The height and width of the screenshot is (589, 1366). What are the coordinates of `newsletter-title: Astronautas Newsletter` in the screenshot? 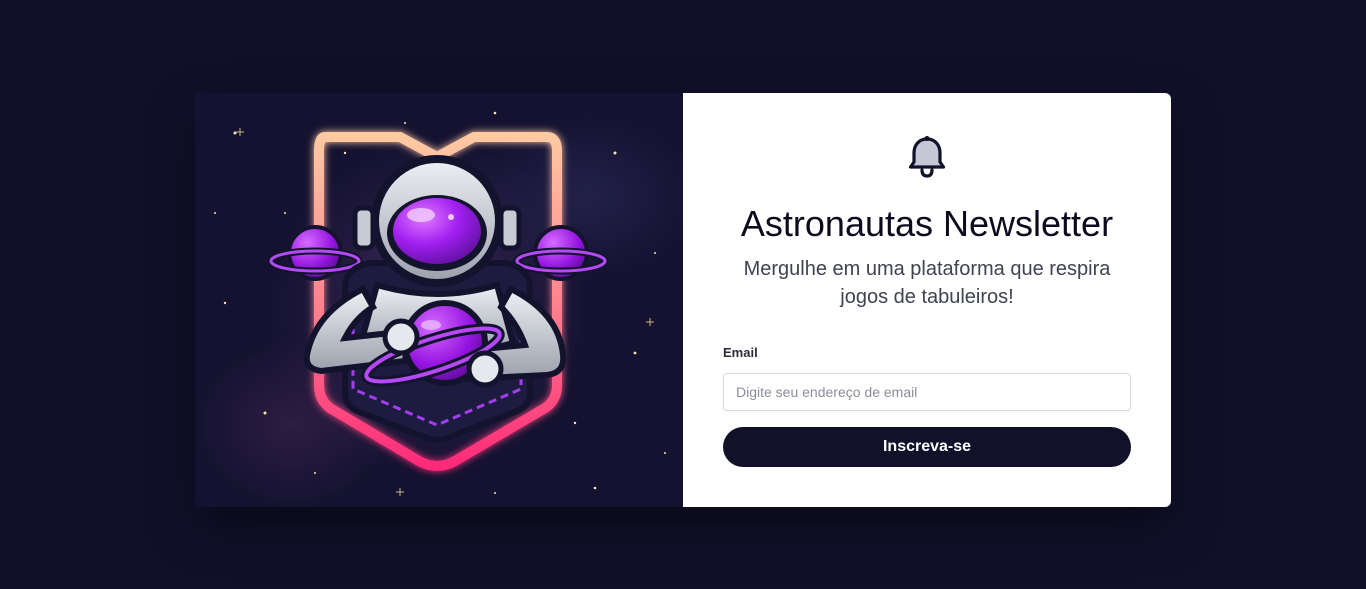 It's located at (927, 223).